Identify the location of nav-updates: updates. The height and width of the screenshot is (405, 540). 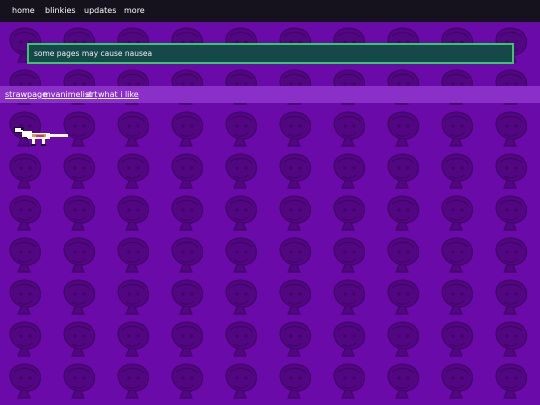
(100, 11).